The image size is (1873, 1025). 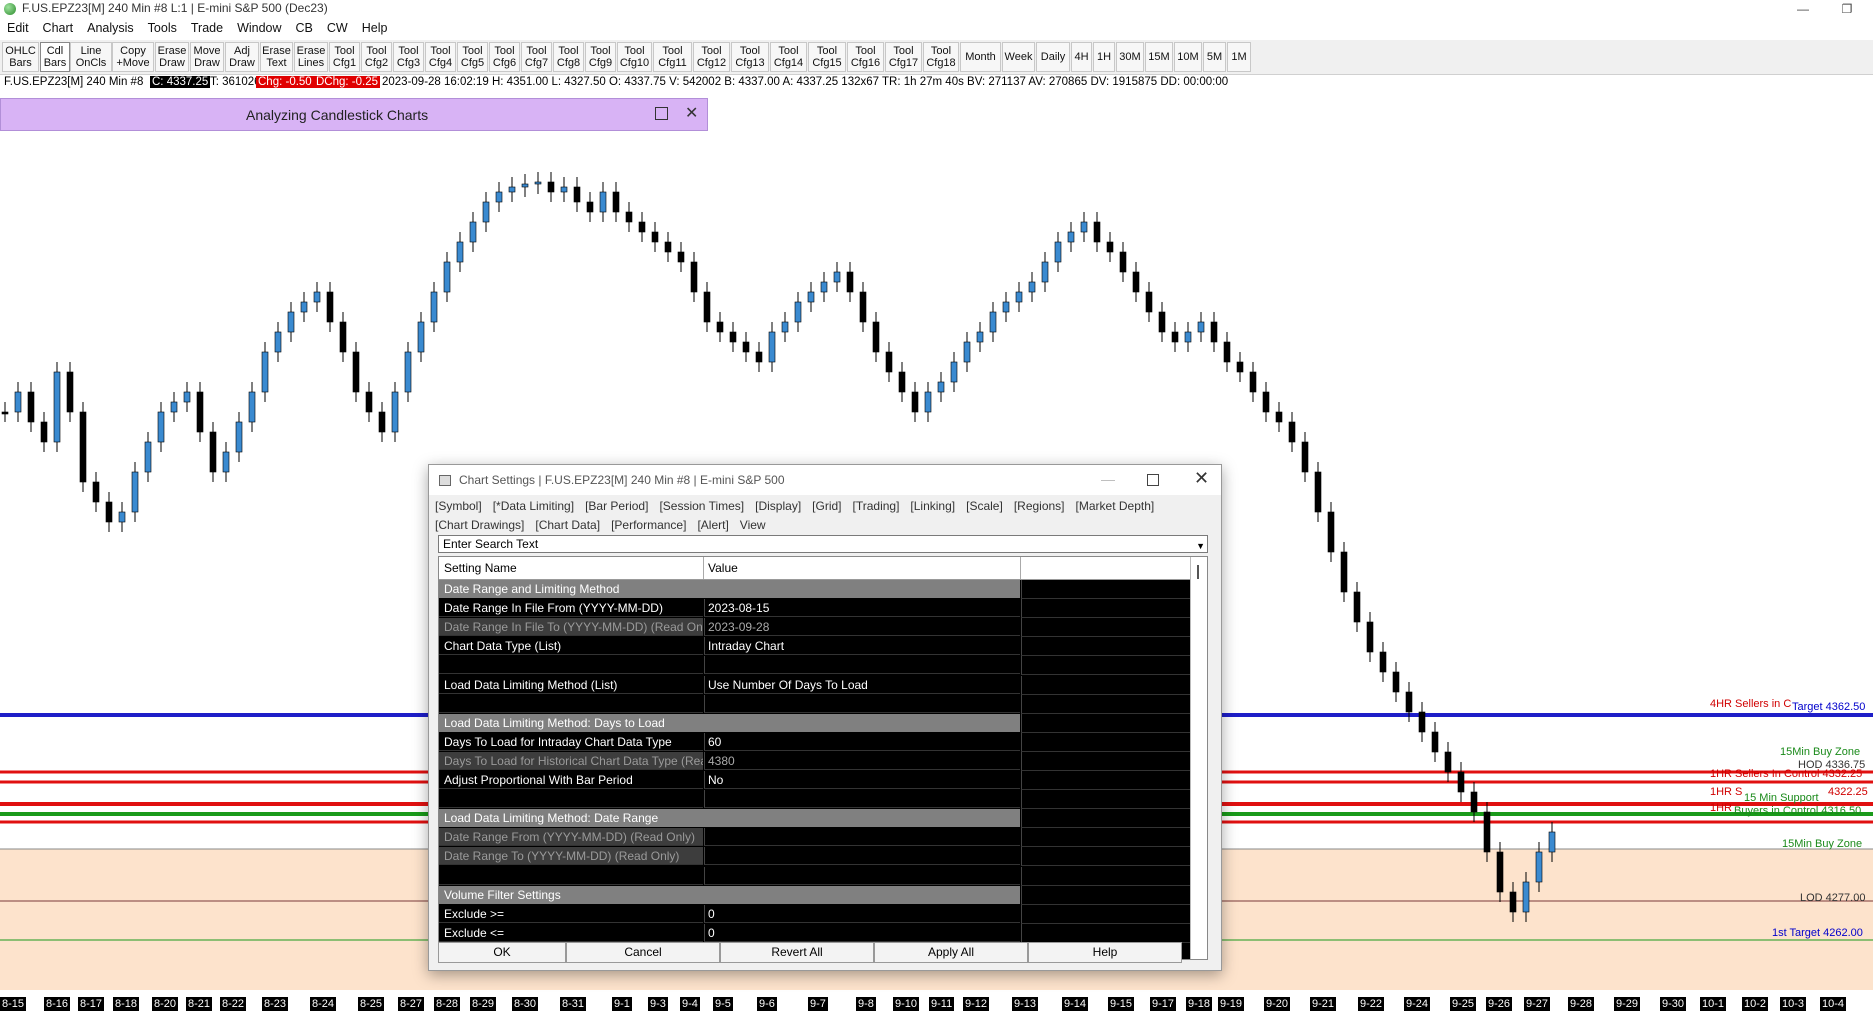 What do you see at coordinates (903, 57) in the screenshot?
I see `toolbar-button-tool-cfg17: Tool Cfg17` at bounding box center [903, 57].